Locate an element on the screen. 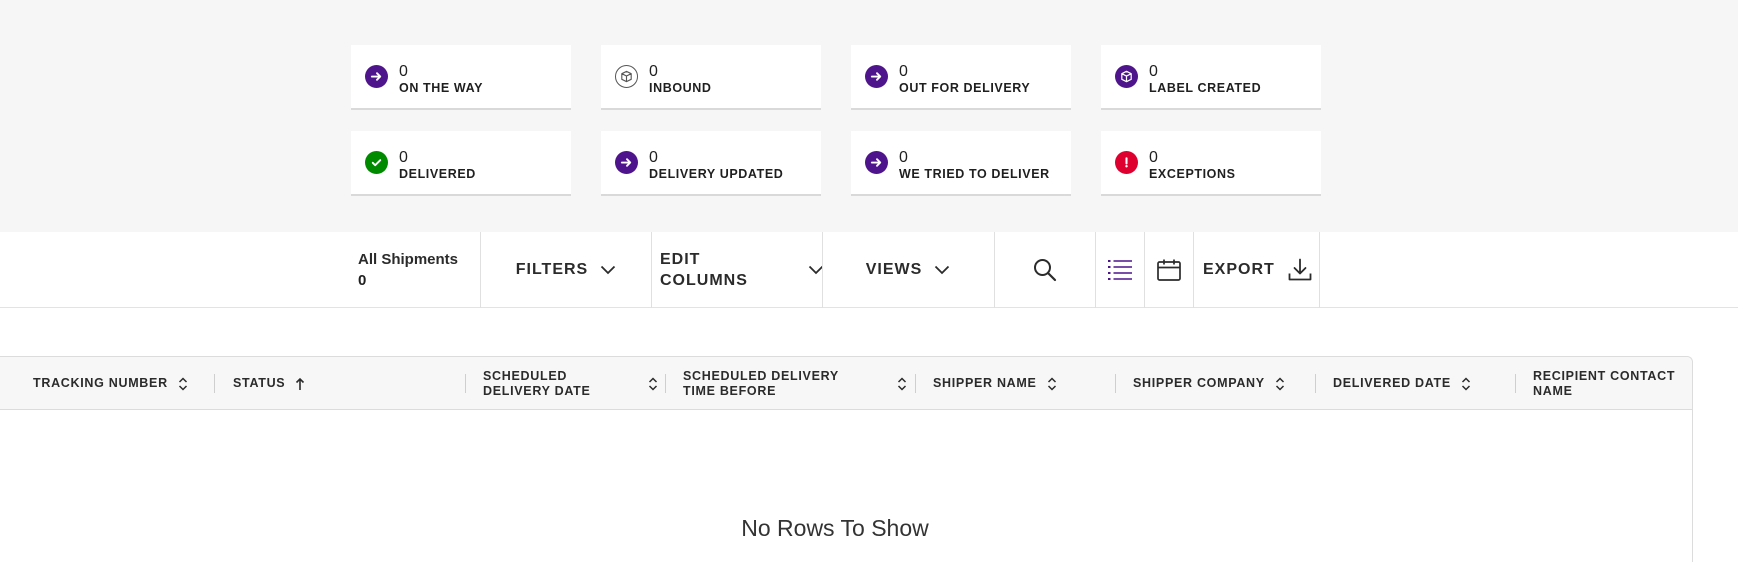 The width and height of the screenshot is (1738, 562). summary-label: ON THE WAY is located at coordinates (441, 88).